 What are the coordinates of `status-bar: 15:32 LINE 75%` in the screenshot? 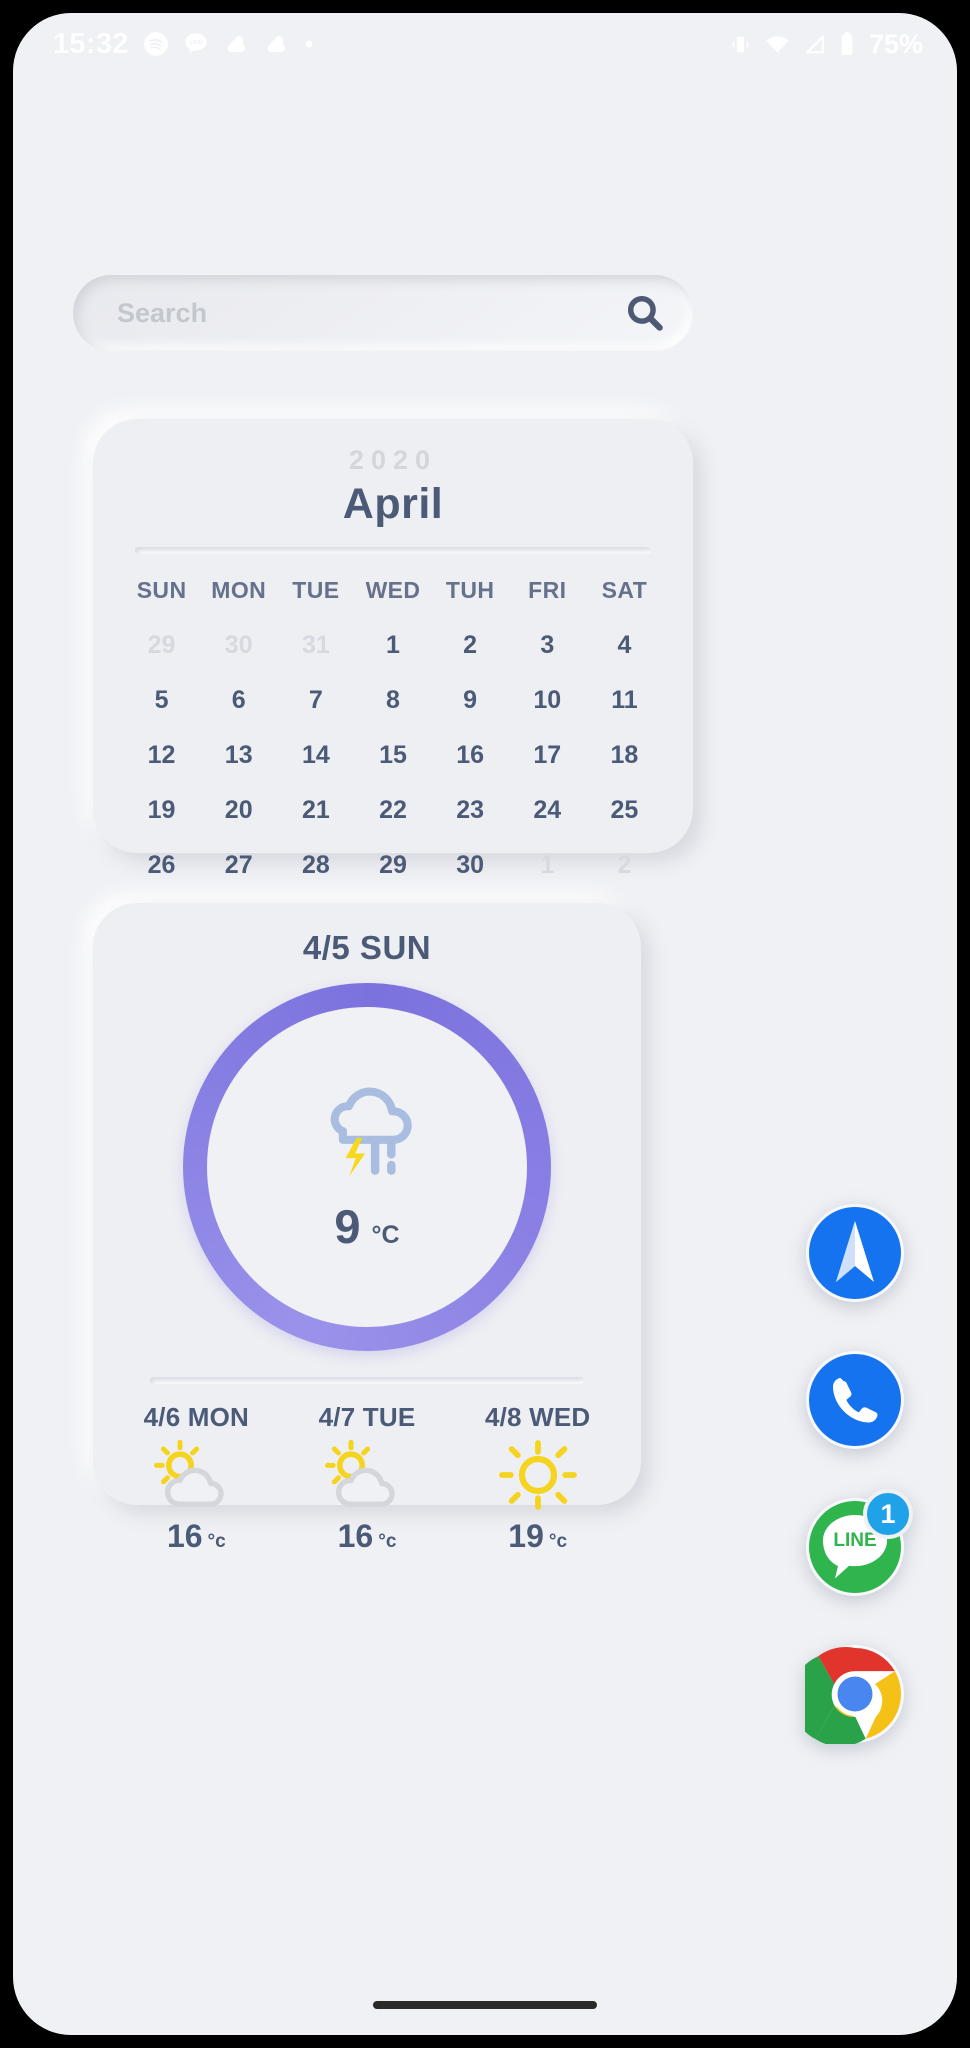 It's located at (485, 44).